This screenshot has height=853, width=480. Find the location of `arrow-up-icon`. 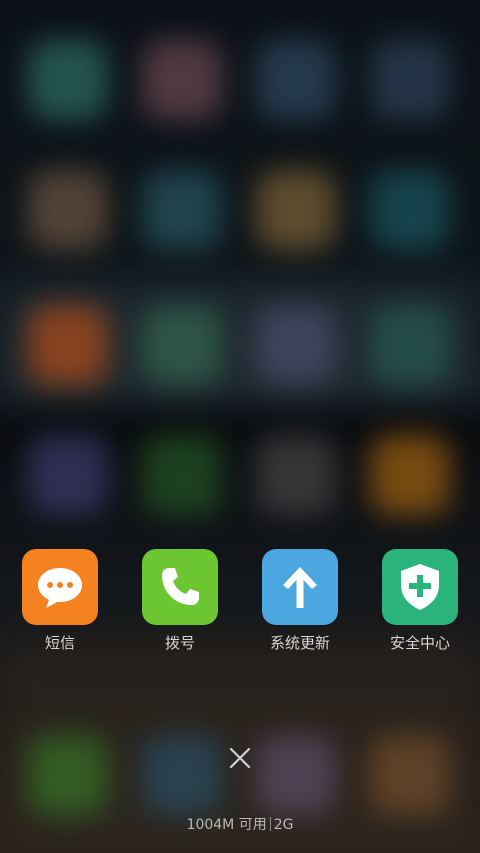

arrow-up-icon is located at coordinates (300, 587).